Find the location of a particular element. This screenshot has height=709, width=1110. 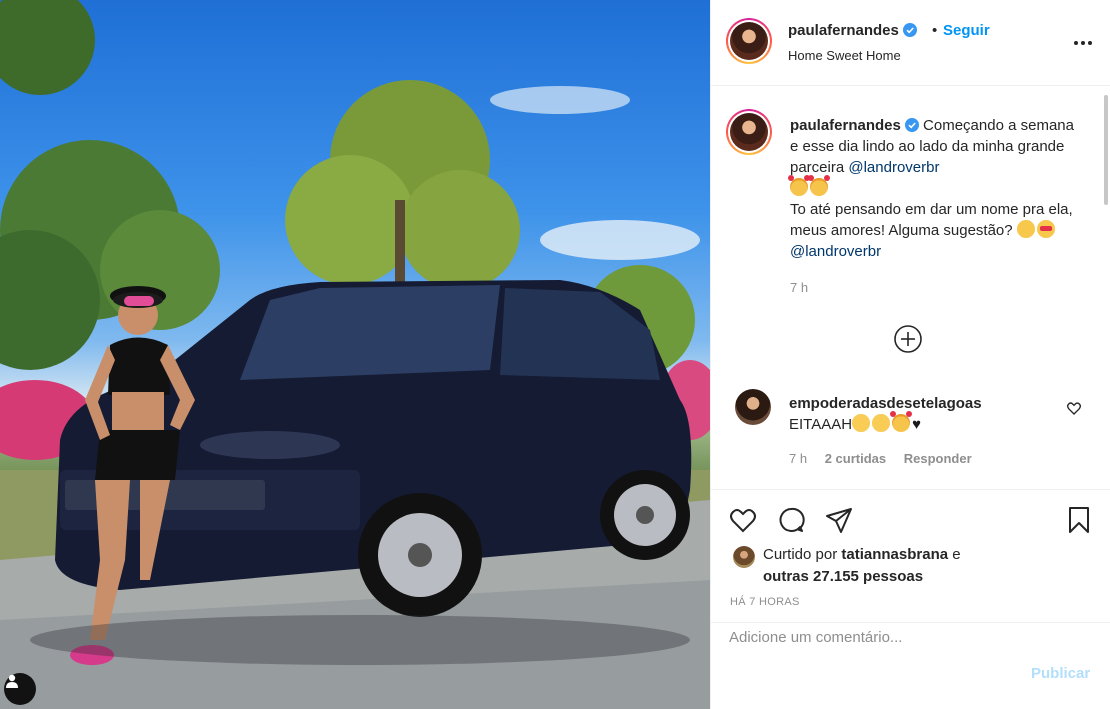

comment-input is located at coordinates (874, 637).